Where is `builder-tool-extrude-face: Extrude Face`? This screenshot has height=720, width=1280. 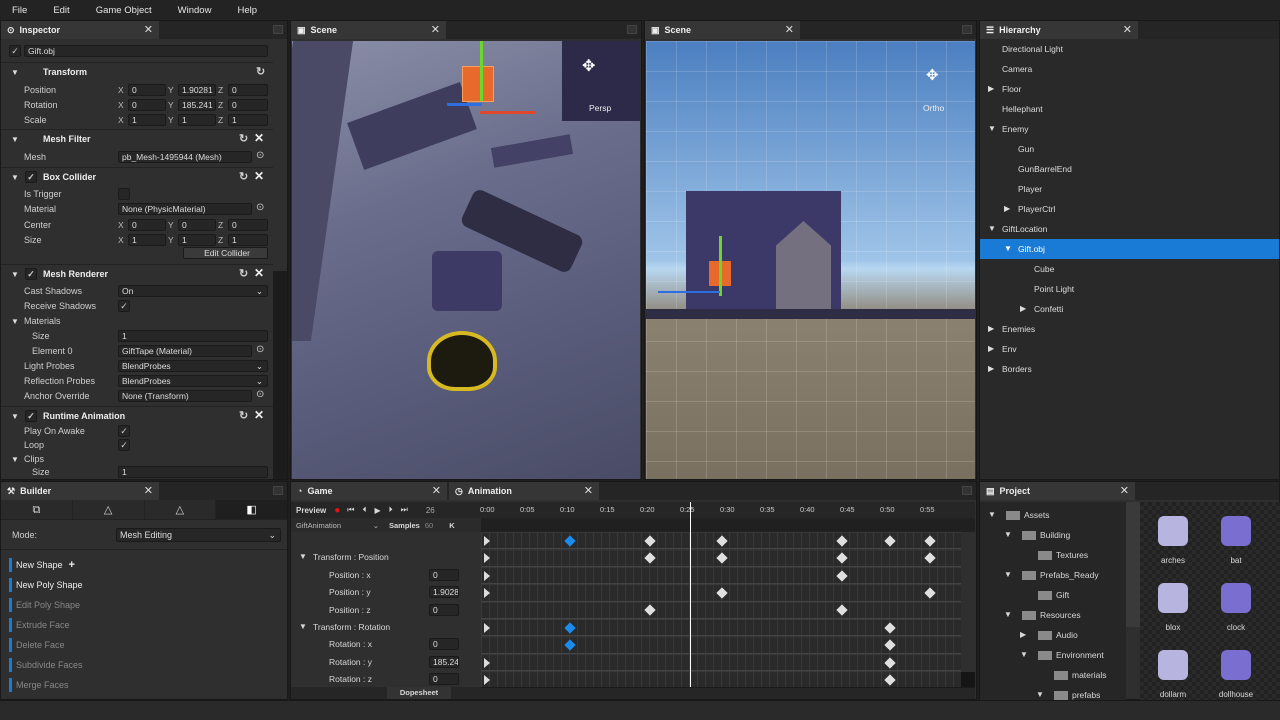 builder-tool-extrude-face: Extrude Face is located at coordinates (39, 625).